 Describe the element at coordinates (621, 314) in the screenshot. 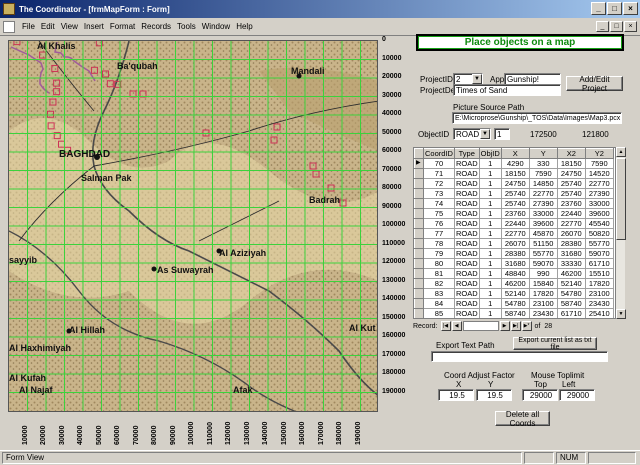

I see `scroll-down-icon: ▼` at that location.